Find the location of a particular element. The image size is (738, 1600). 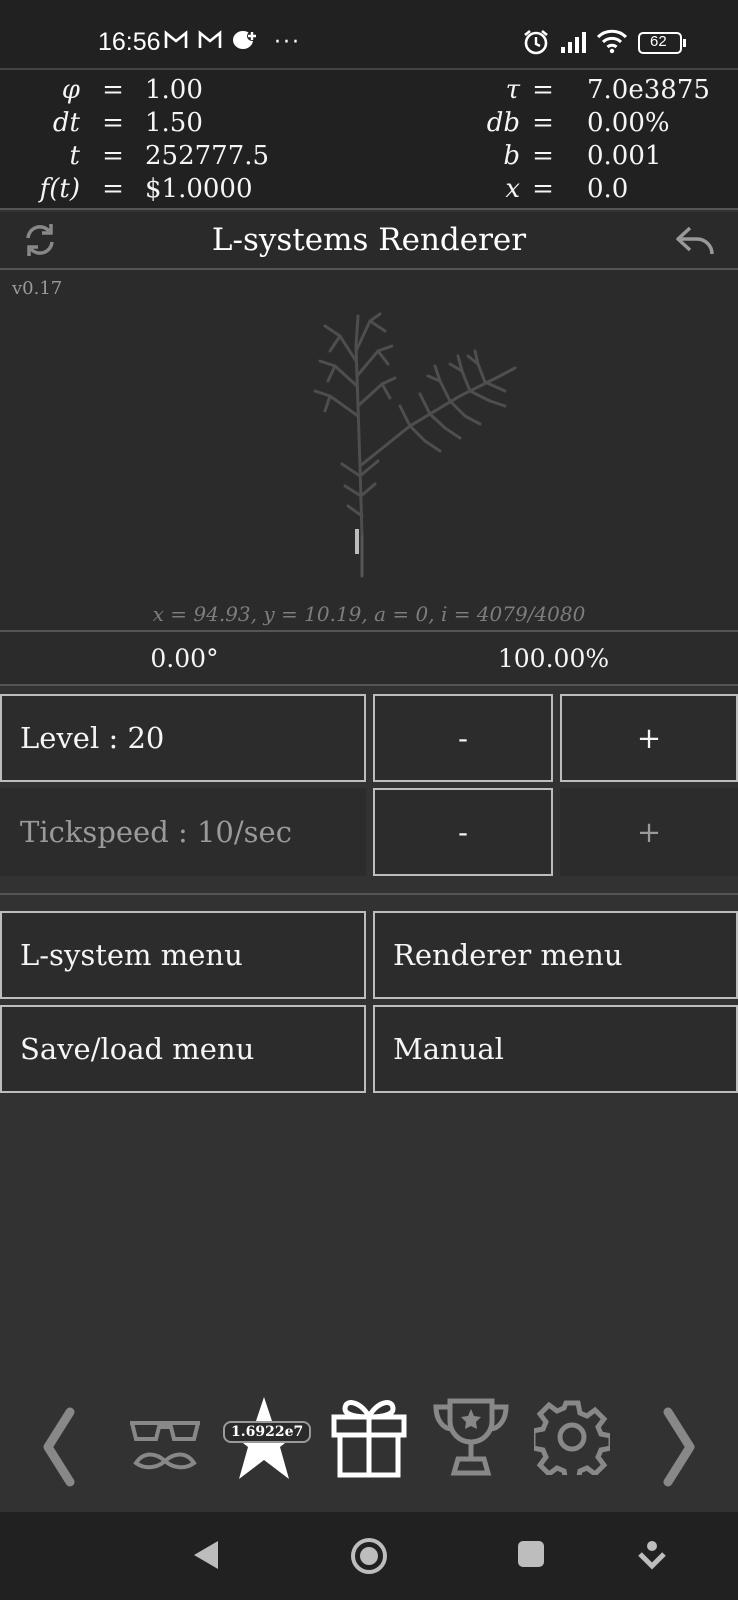

bottom-navigation: 1.6922e7 is located at coordinates (369, 1447).